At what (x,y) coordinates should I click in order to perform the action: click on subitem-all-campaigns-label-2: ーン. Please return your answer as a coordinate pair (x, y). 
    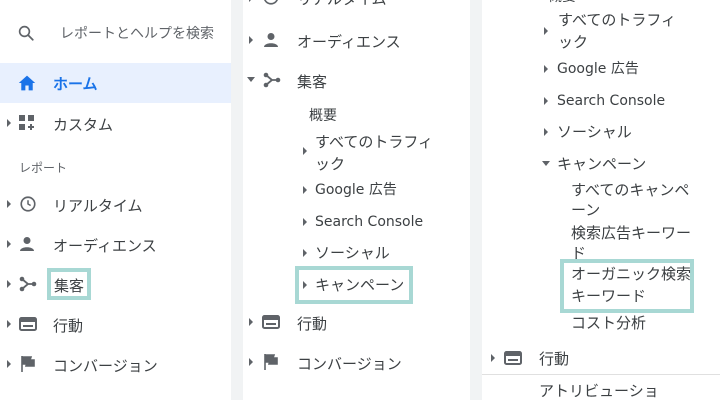
    Looking at the image, I should click on (586, 210).